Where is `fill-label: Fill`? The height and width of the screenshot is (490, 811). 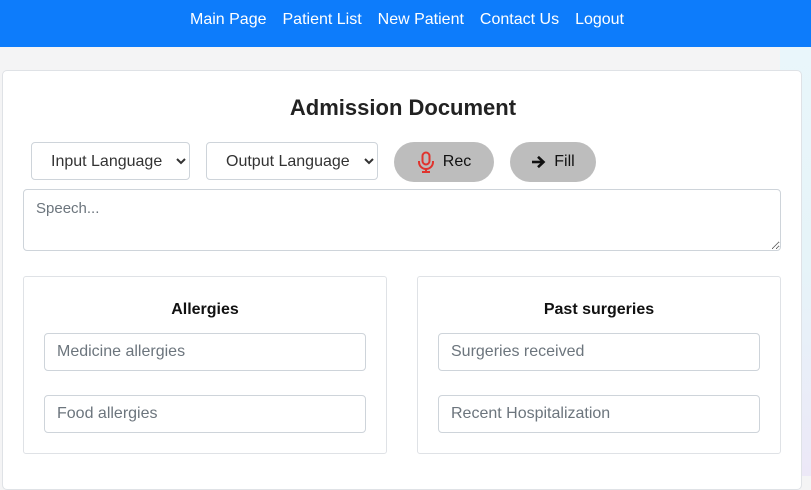
fill-label: Fill is located at coordinates (564, 161).